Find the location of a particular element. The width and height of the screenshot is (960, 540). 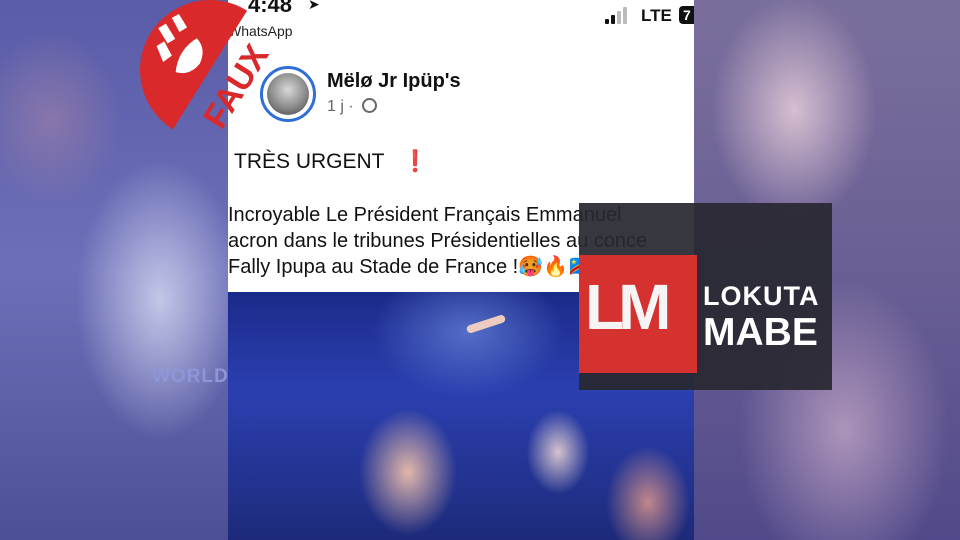

logo-word-mabe: MABE is located at coordinates (760, 332).